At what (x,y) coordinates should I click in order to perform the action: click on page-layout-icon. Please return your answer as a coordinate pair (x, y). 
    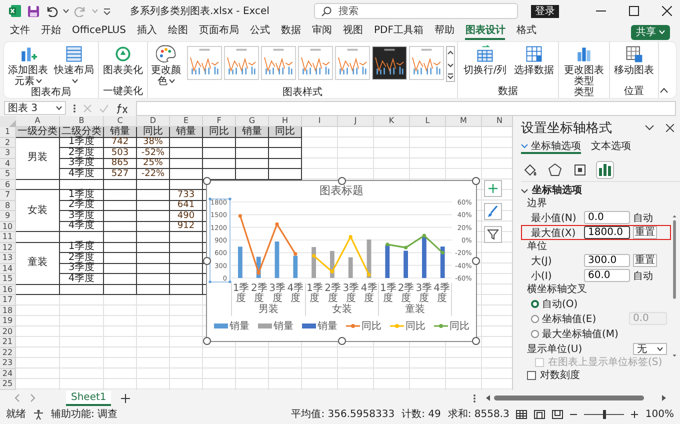
    Looking at the image, I should click on (540, 414).